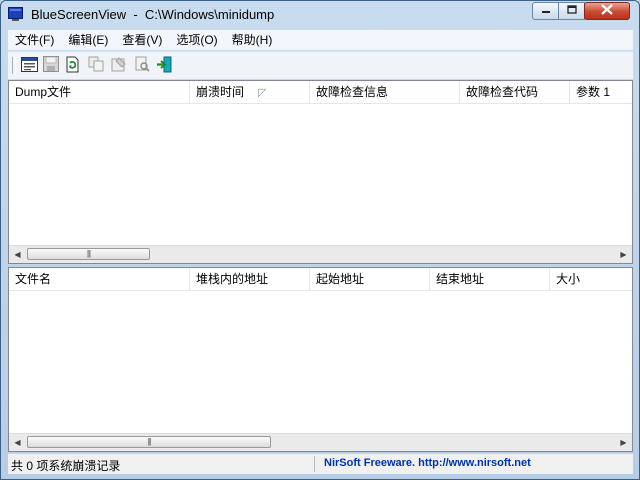  Describe the element at coordinates (320, 65) in the screenshot. I see `toolbar` at that location.